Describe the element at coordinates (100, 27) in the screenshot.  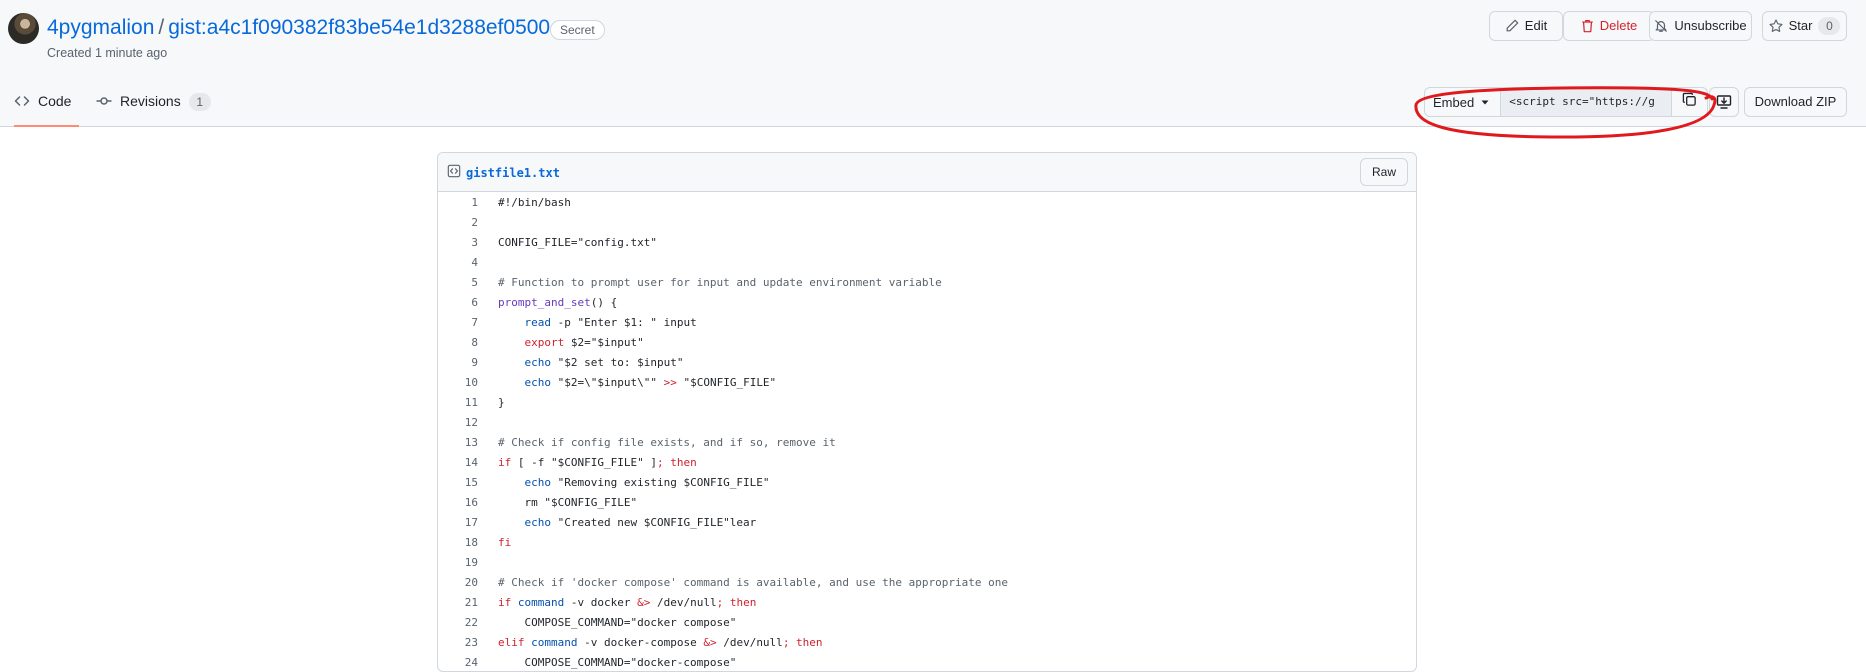
I see `owner-link: 4pygmalion` at that location.